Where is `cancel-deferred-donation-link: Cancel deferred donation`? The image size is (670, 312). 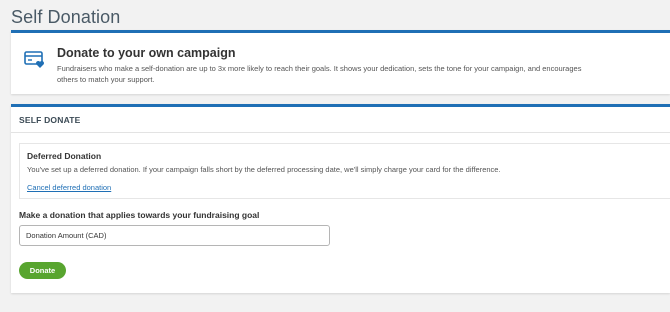
cancel-deferred-donation-link: Cancel deferred donation is located at coordinates (69, 187).